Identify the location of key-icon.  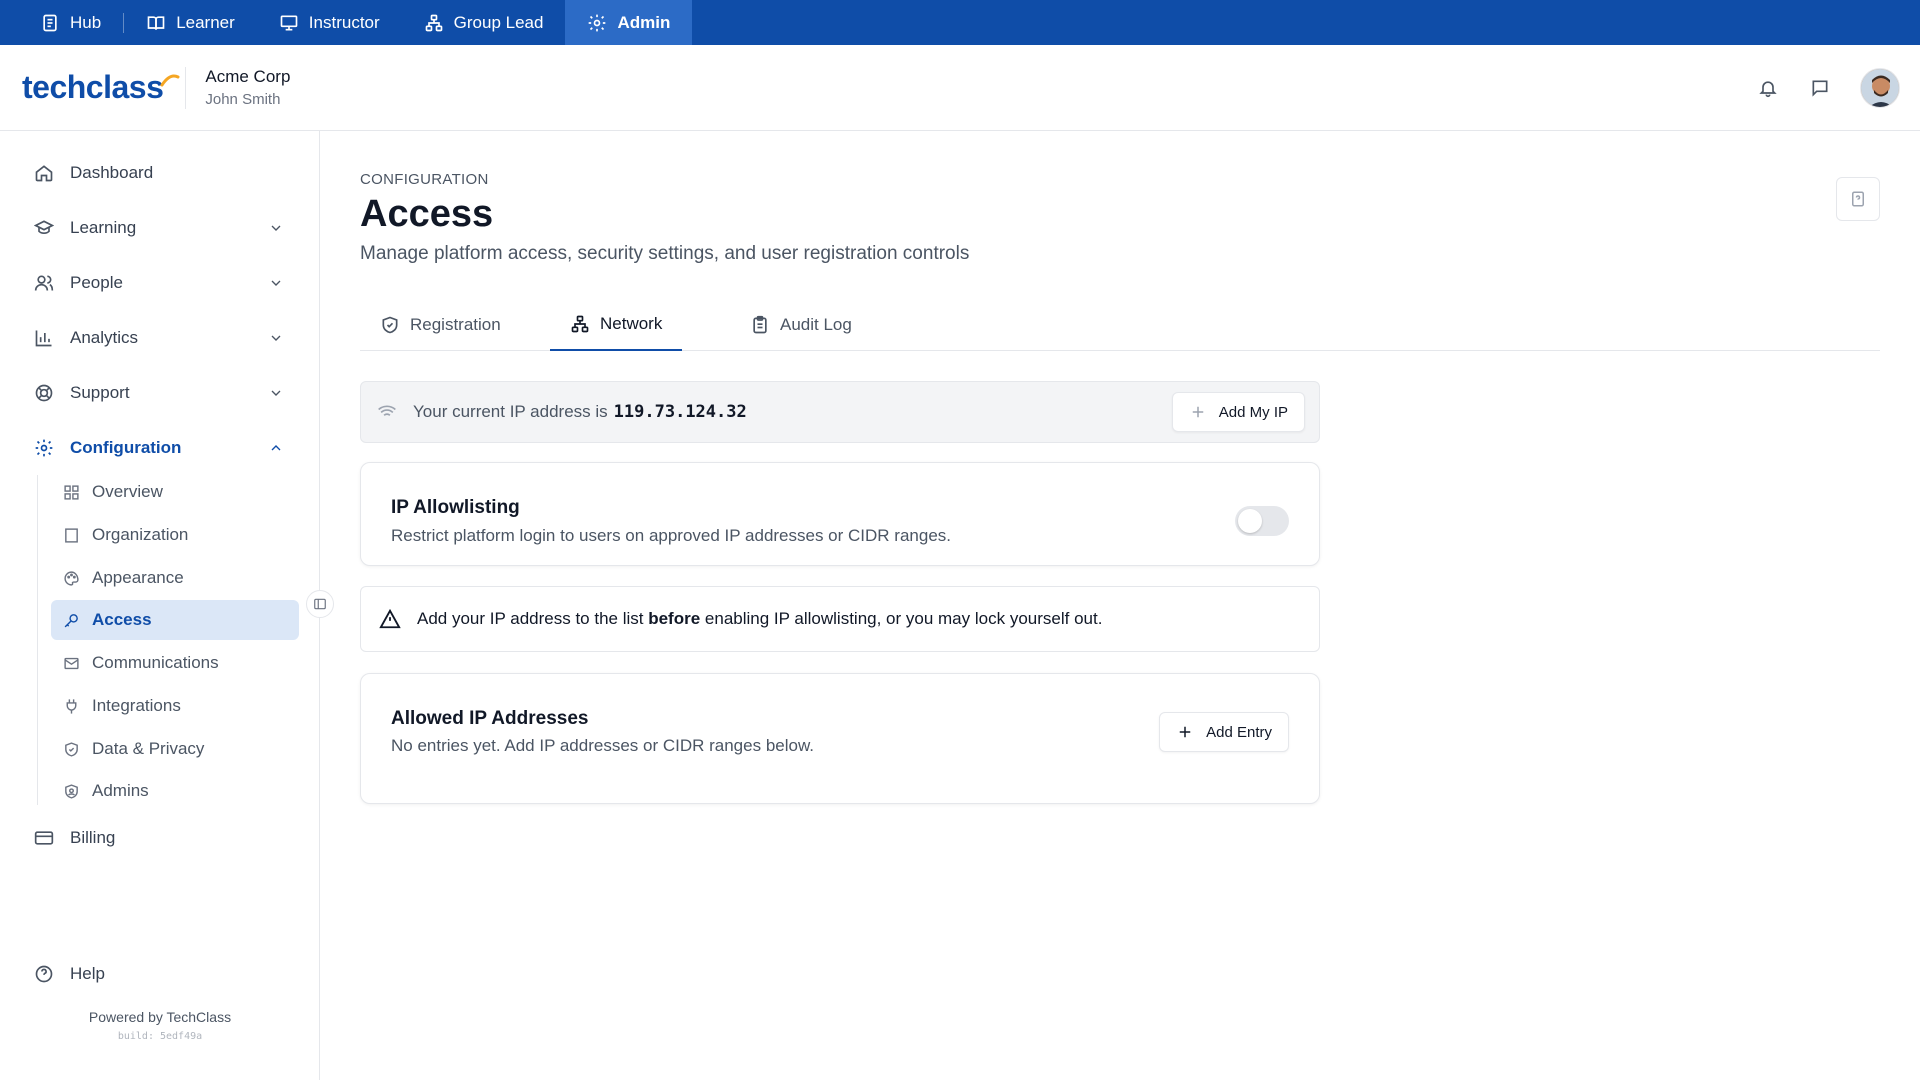
(71, 620).